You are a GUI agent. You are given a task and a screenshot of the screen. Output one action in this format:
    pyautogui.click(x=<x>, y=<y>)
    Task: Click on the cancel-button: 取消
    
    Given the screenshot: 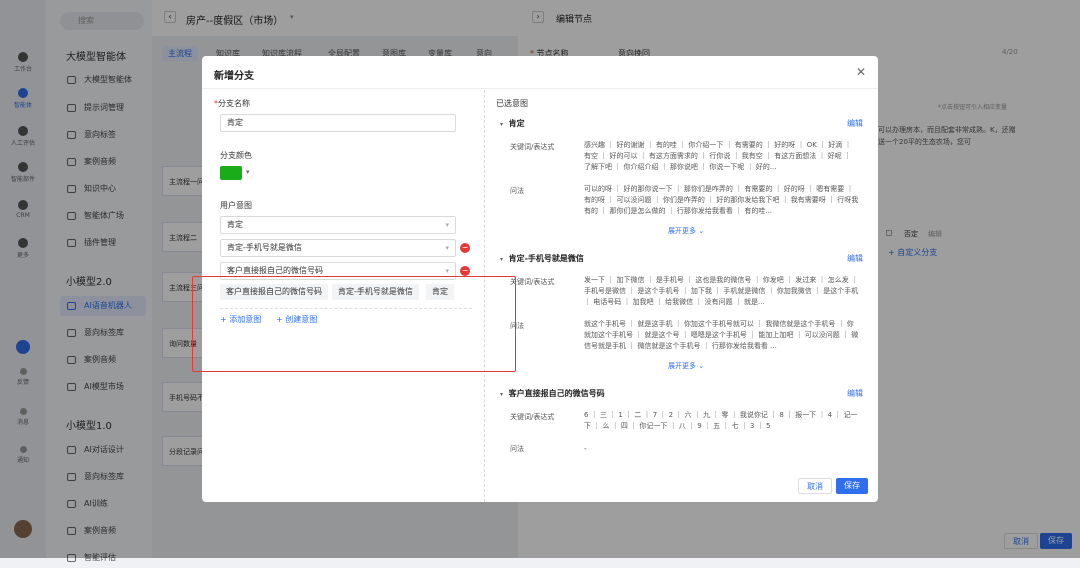 What is the action you would take?
    pyautogui.click(x=815, y=486)
    